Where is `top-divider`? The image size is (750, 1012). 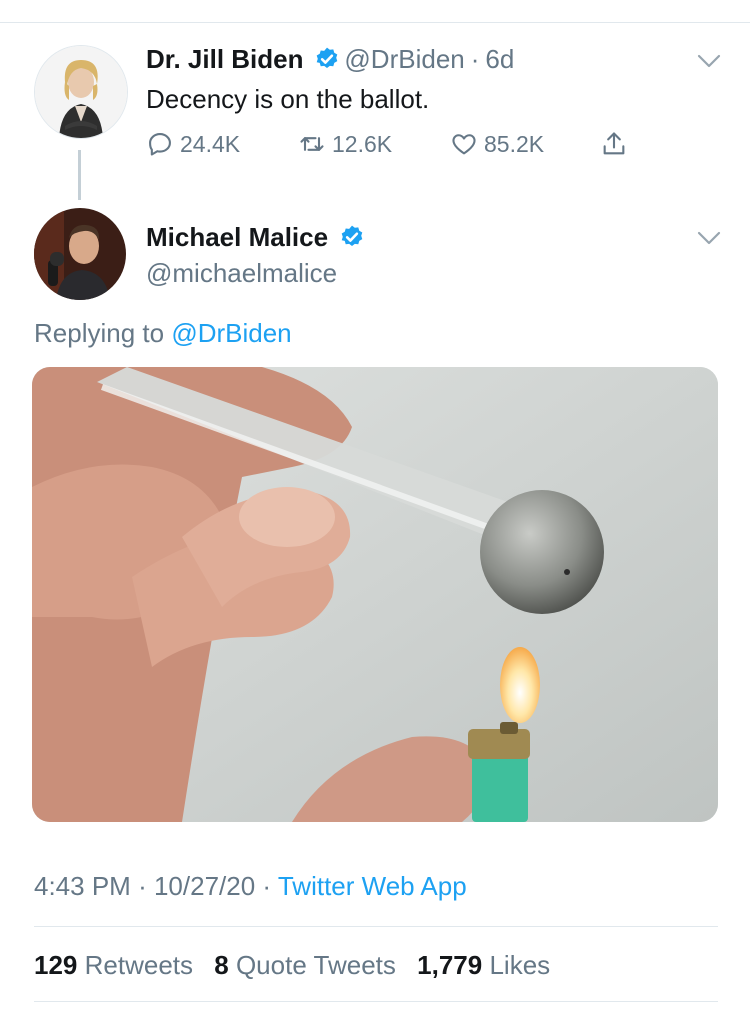
top-divider is located at coordinates (375, 22).